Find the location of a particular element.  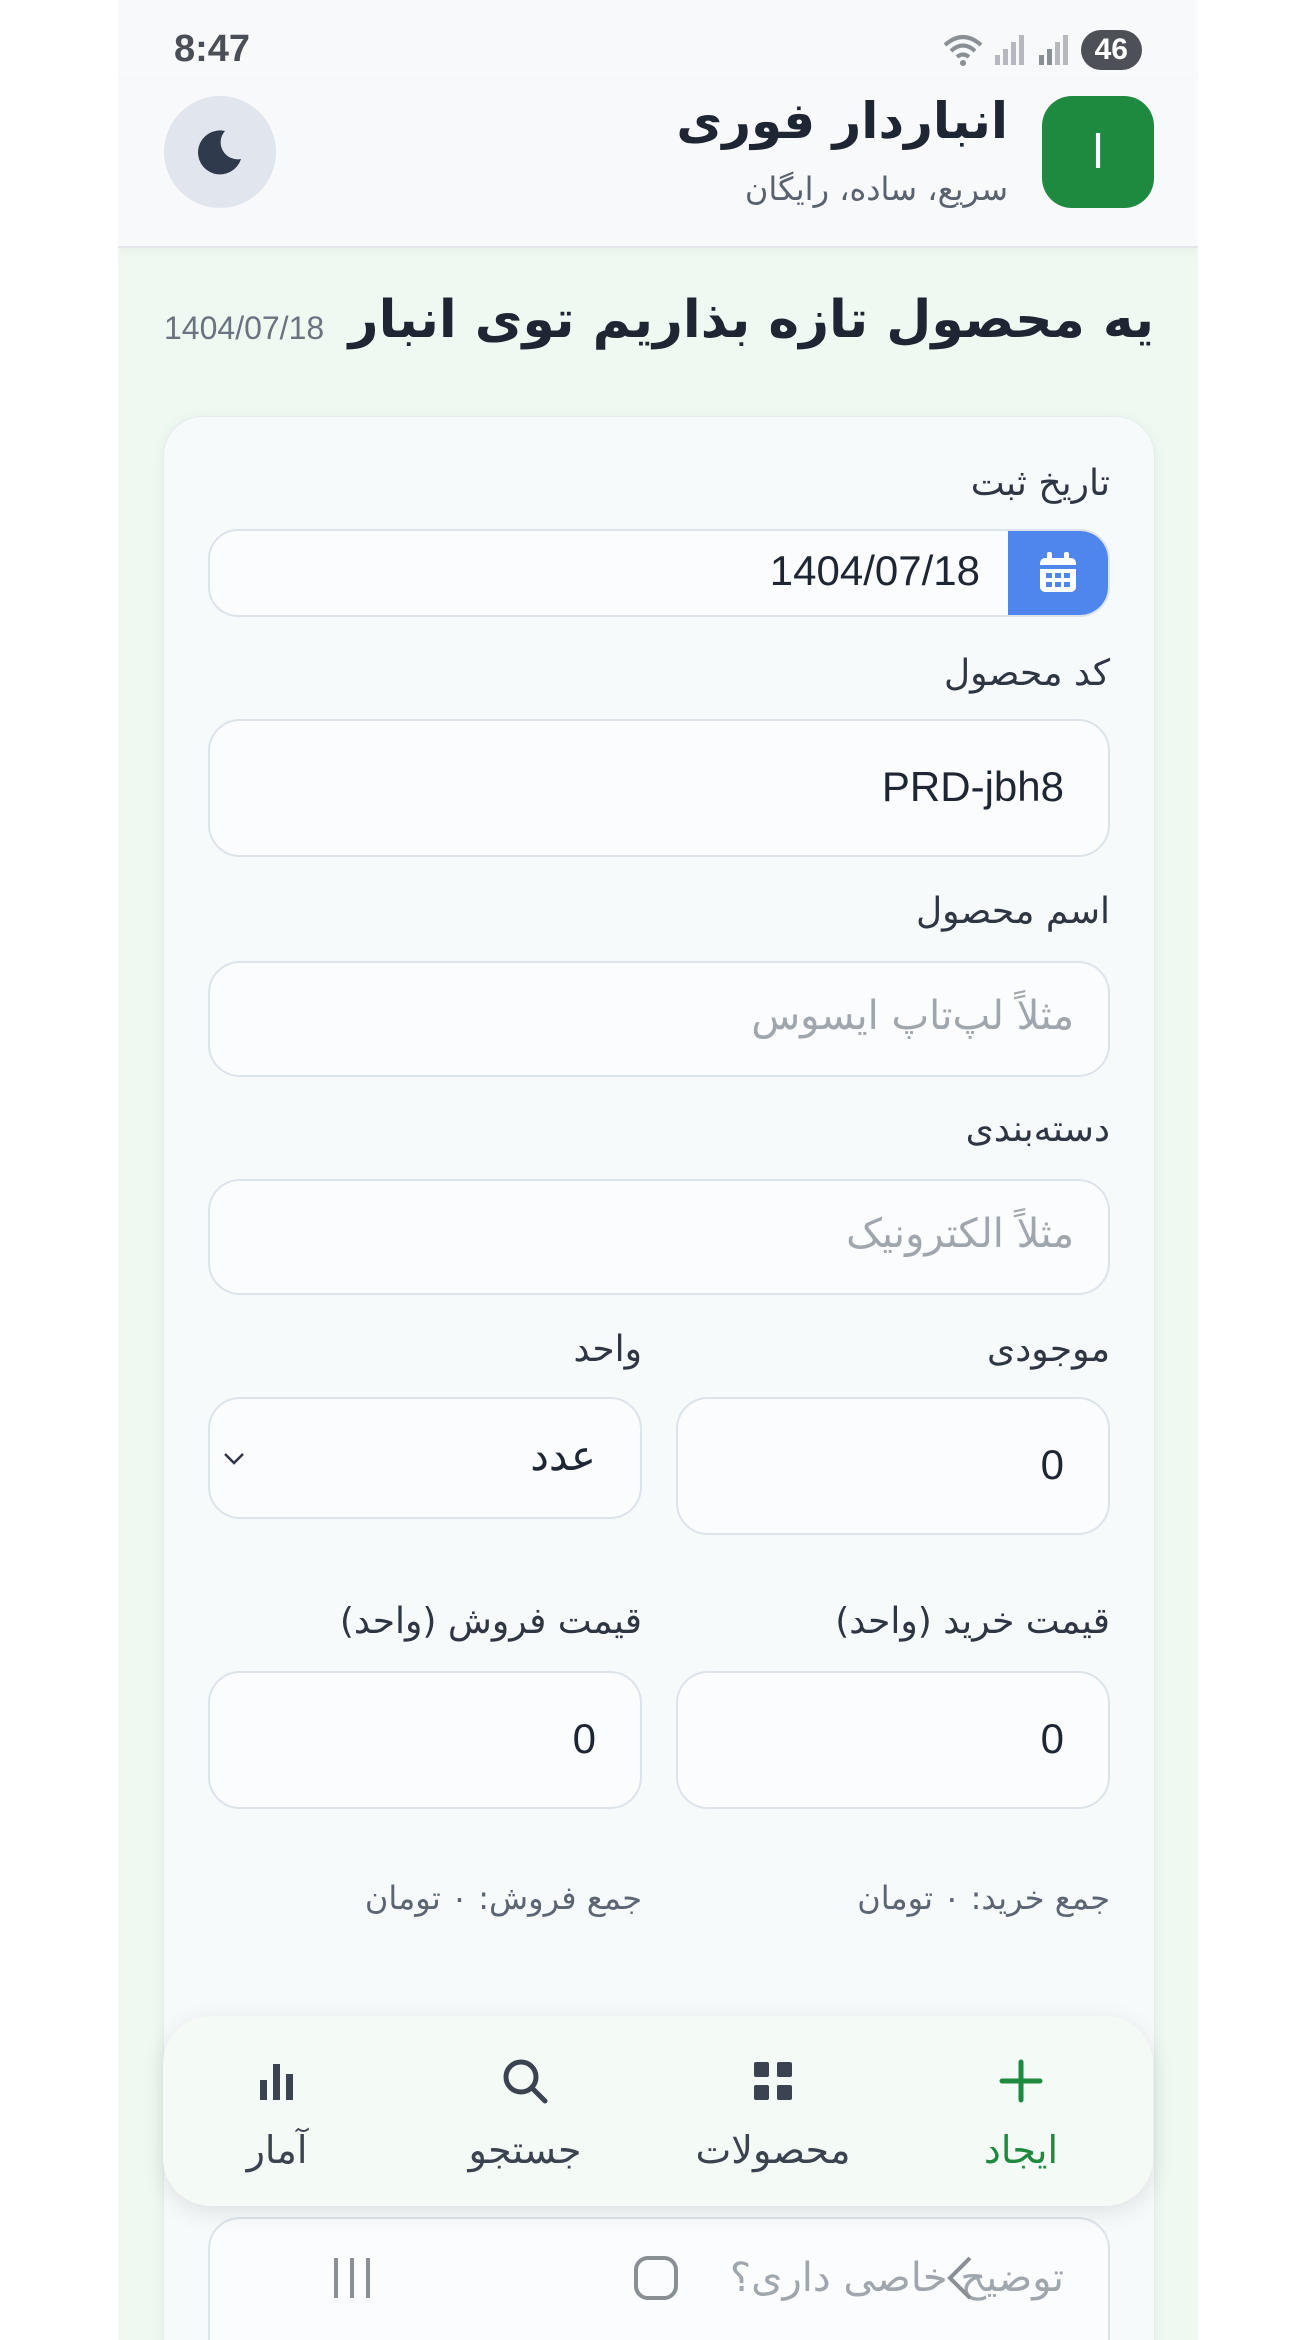

bar-chart-icon is located at coordinates (276, 2082).